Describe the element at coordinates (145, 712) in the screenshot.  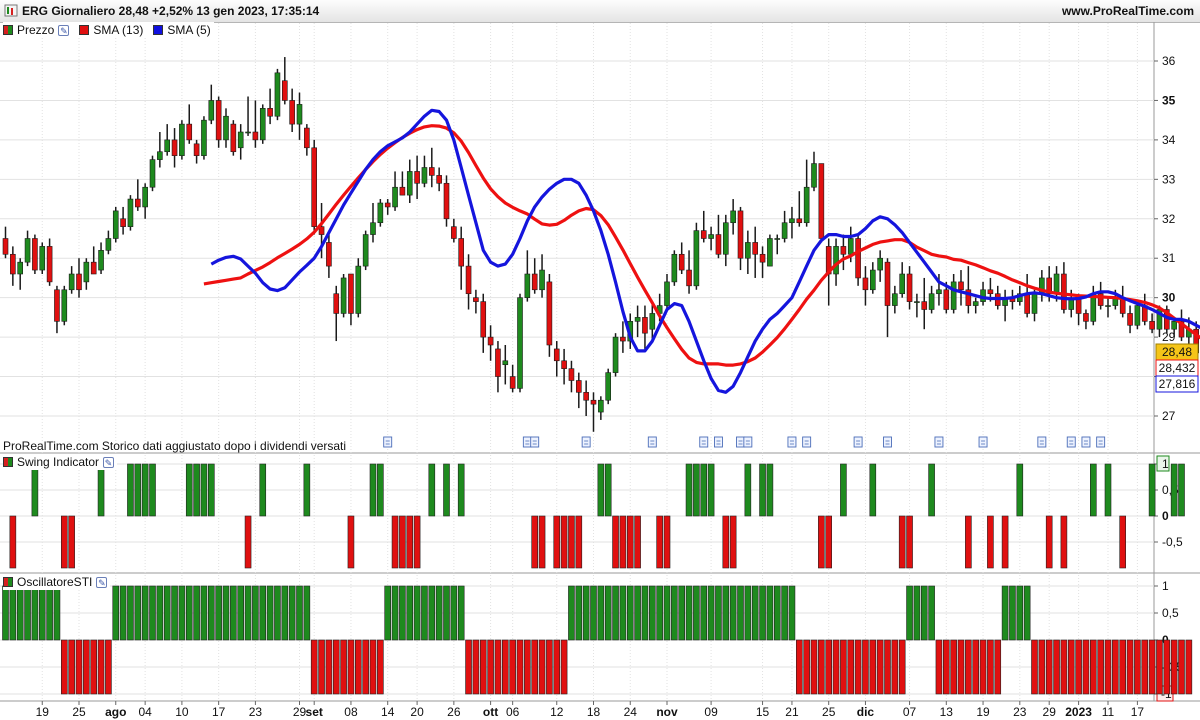
I see `x-tick-label: 04` at that location.